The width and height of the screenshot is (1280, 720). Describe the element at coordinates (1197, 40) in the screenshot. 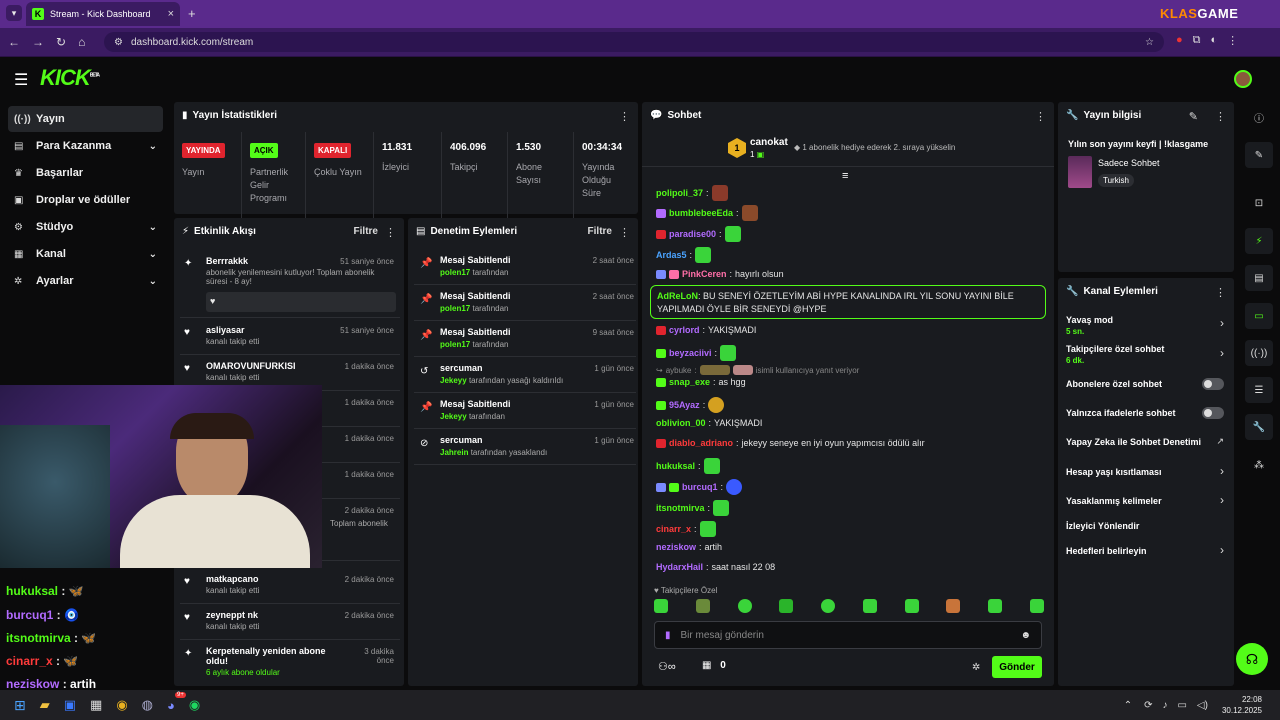

I see `extensions-puzzle-icon: ⧉` at that location.